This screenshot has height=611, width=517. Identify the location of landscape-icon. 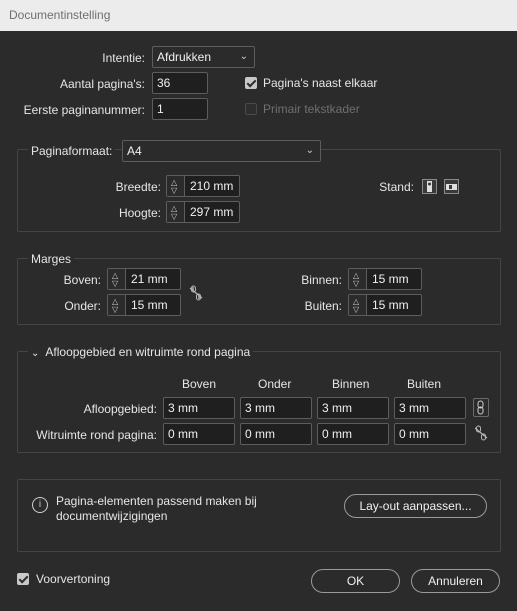
(451, 186).